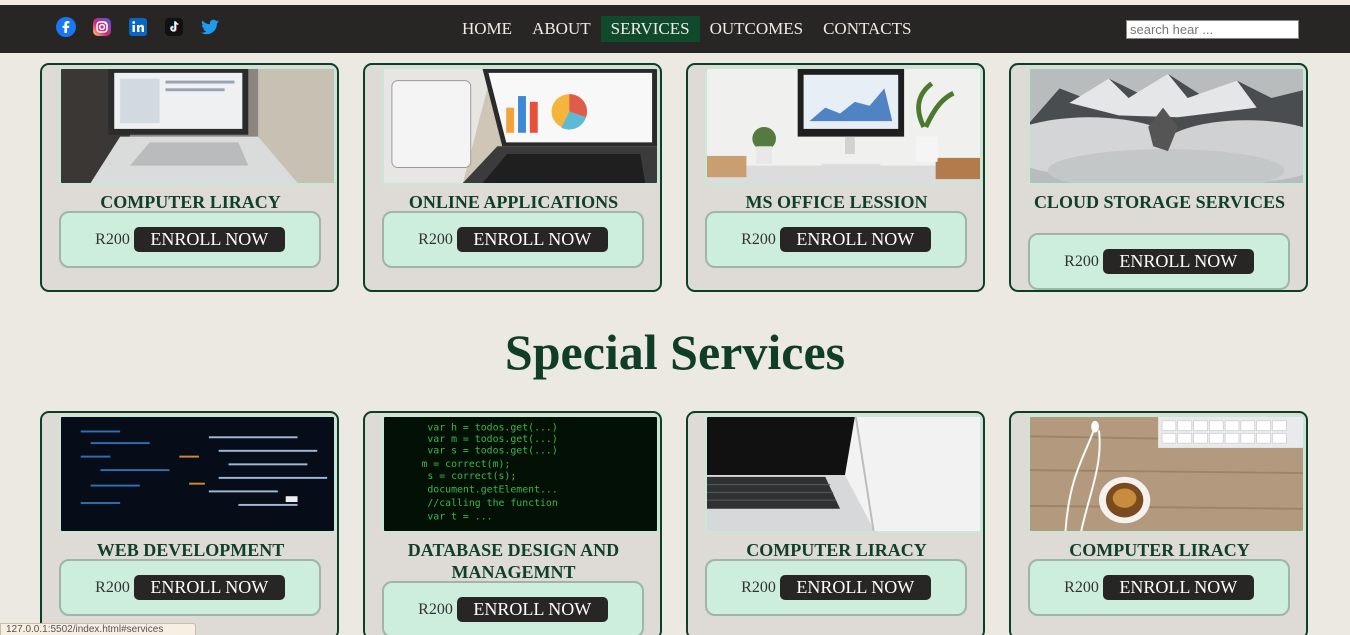 This screenshot has height=635, width=1350. Describe the element at coordinates (492, 439) in the screenshot. I see `svg-text: var m = todos.get(...)` at that location.